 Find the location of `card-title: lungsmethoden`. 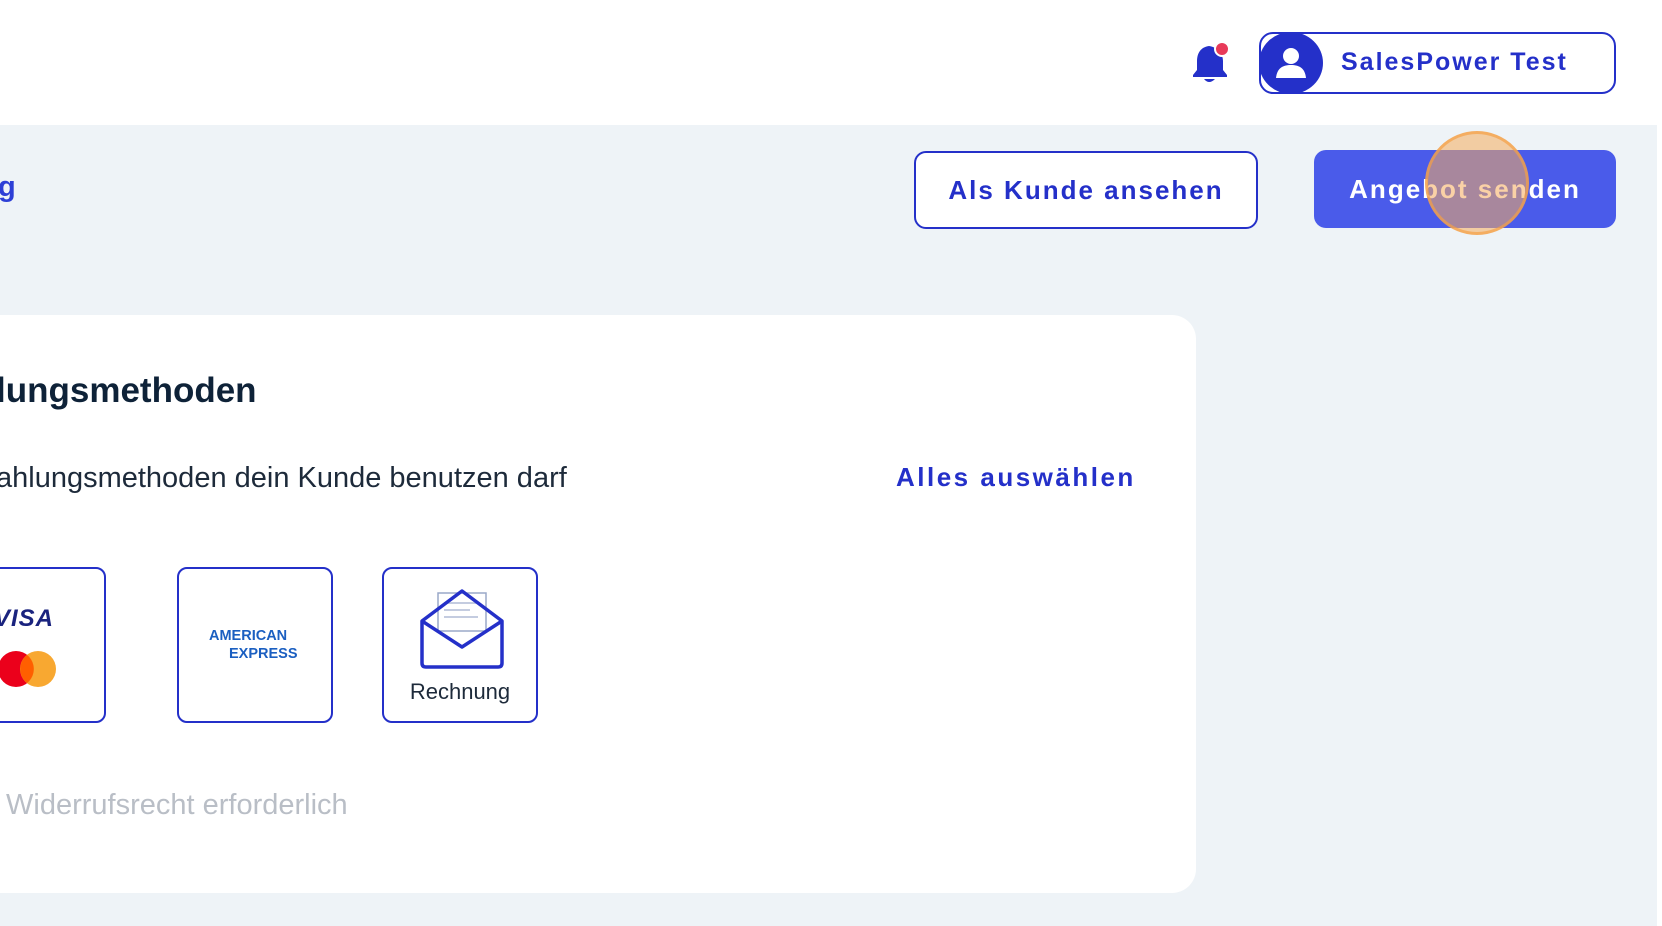

card-title: lungsmethoden is located at coordinates (128, 390).